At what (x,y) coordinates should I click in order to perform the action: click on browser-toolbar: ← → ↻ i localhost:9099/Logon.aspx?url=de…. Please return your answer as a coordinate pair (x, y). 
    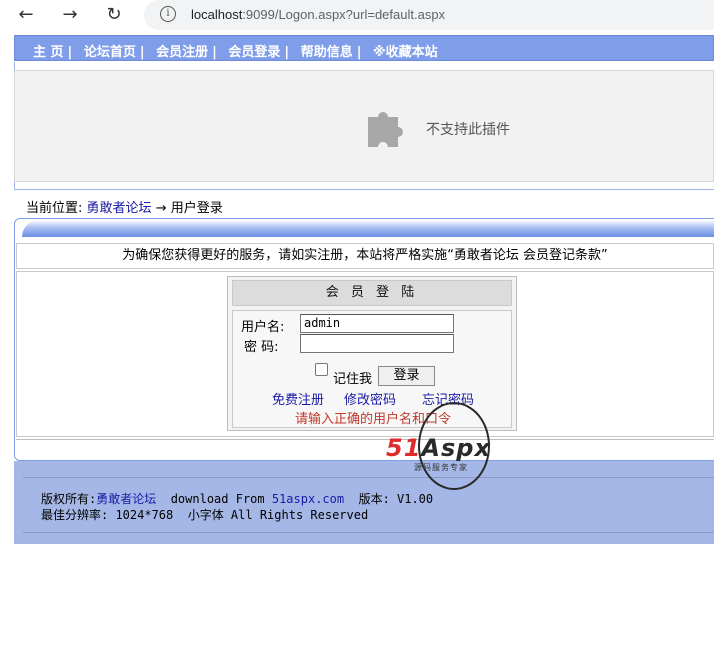
    Looking at the image, I should click on (357, 15).